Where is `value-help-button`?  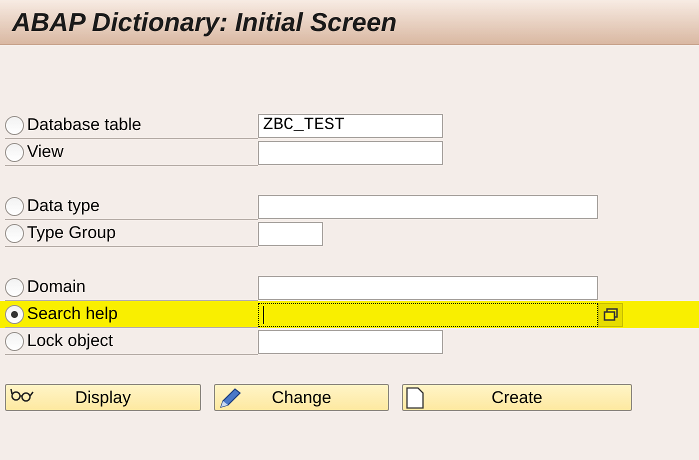 value-help-button is located at coordinates (610, 314).